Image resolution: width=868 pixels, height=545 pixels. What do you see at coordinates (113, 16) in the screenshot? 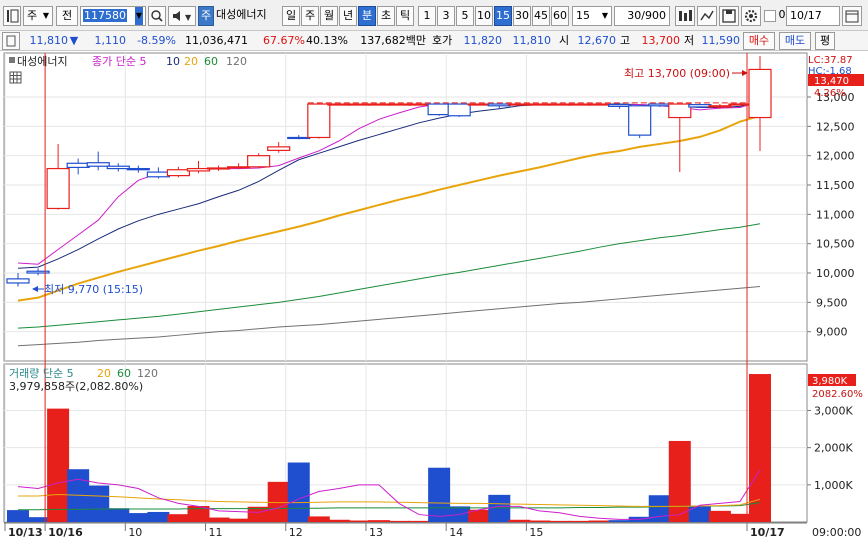
I see `stock-code-input: 117580 ▼` at bounding box center [113, 16].